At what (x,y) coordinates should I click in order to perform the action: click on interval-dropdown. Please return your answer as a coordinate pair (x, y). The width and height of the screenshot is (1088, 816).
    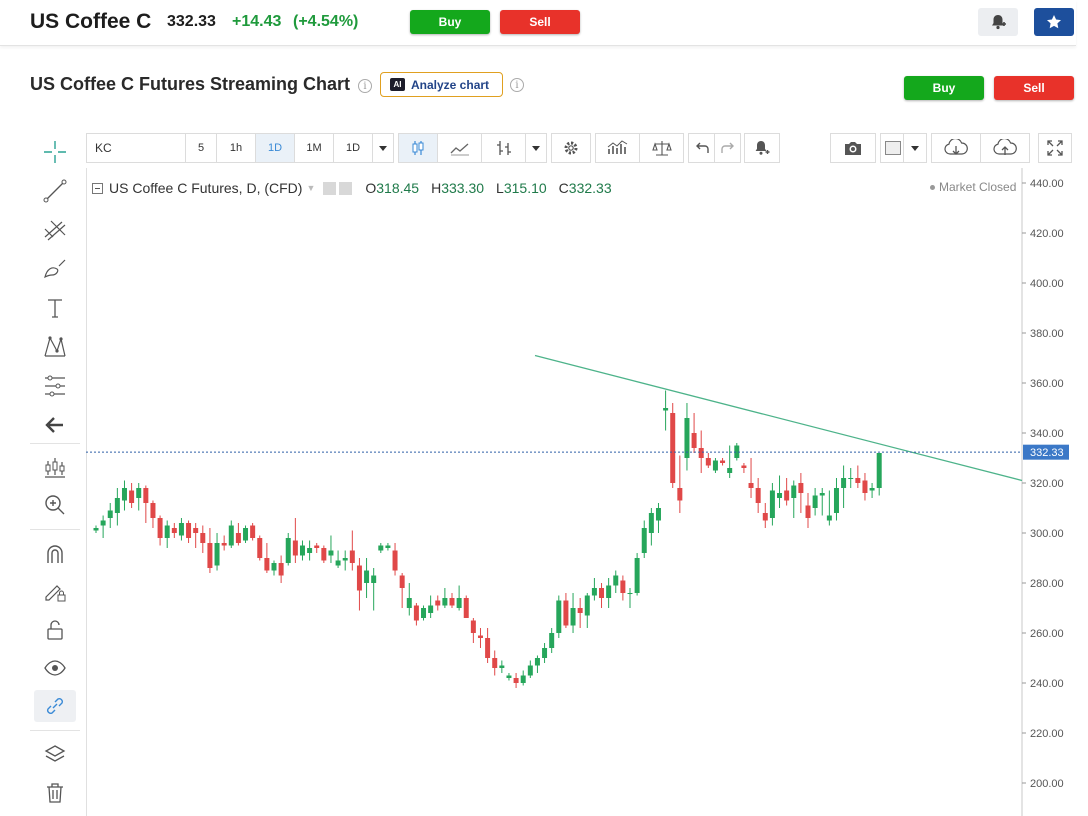
    Looking at the image, I should click on (383, 148).